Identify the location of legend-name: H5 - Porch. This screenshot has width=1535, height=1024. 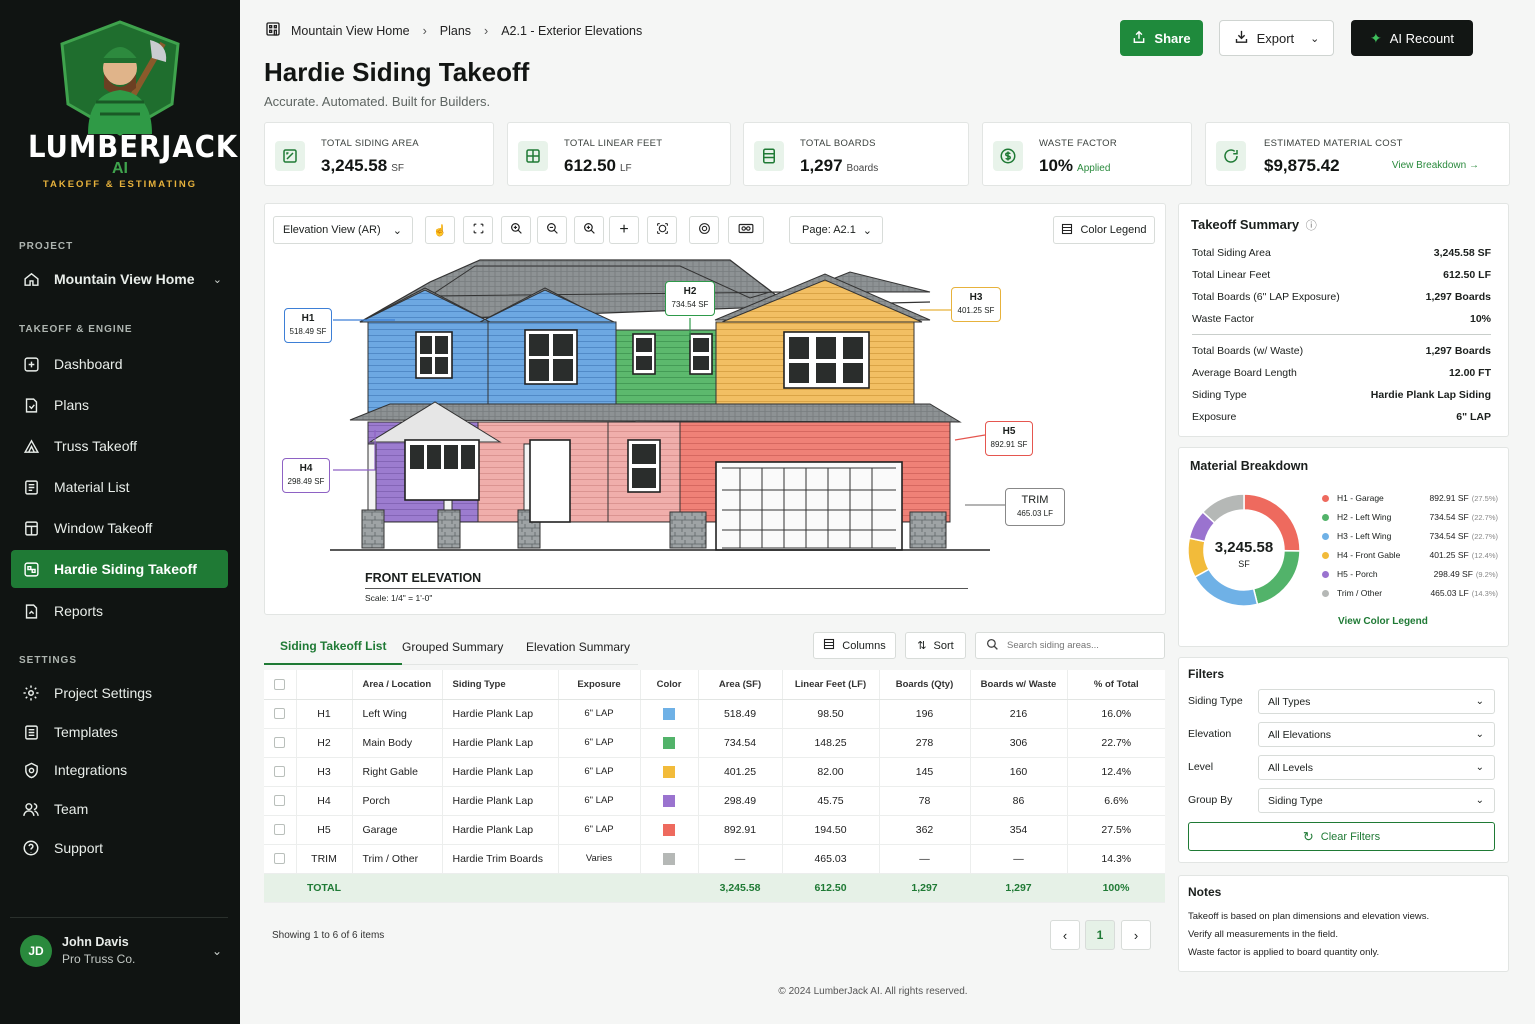
(1357, 574).